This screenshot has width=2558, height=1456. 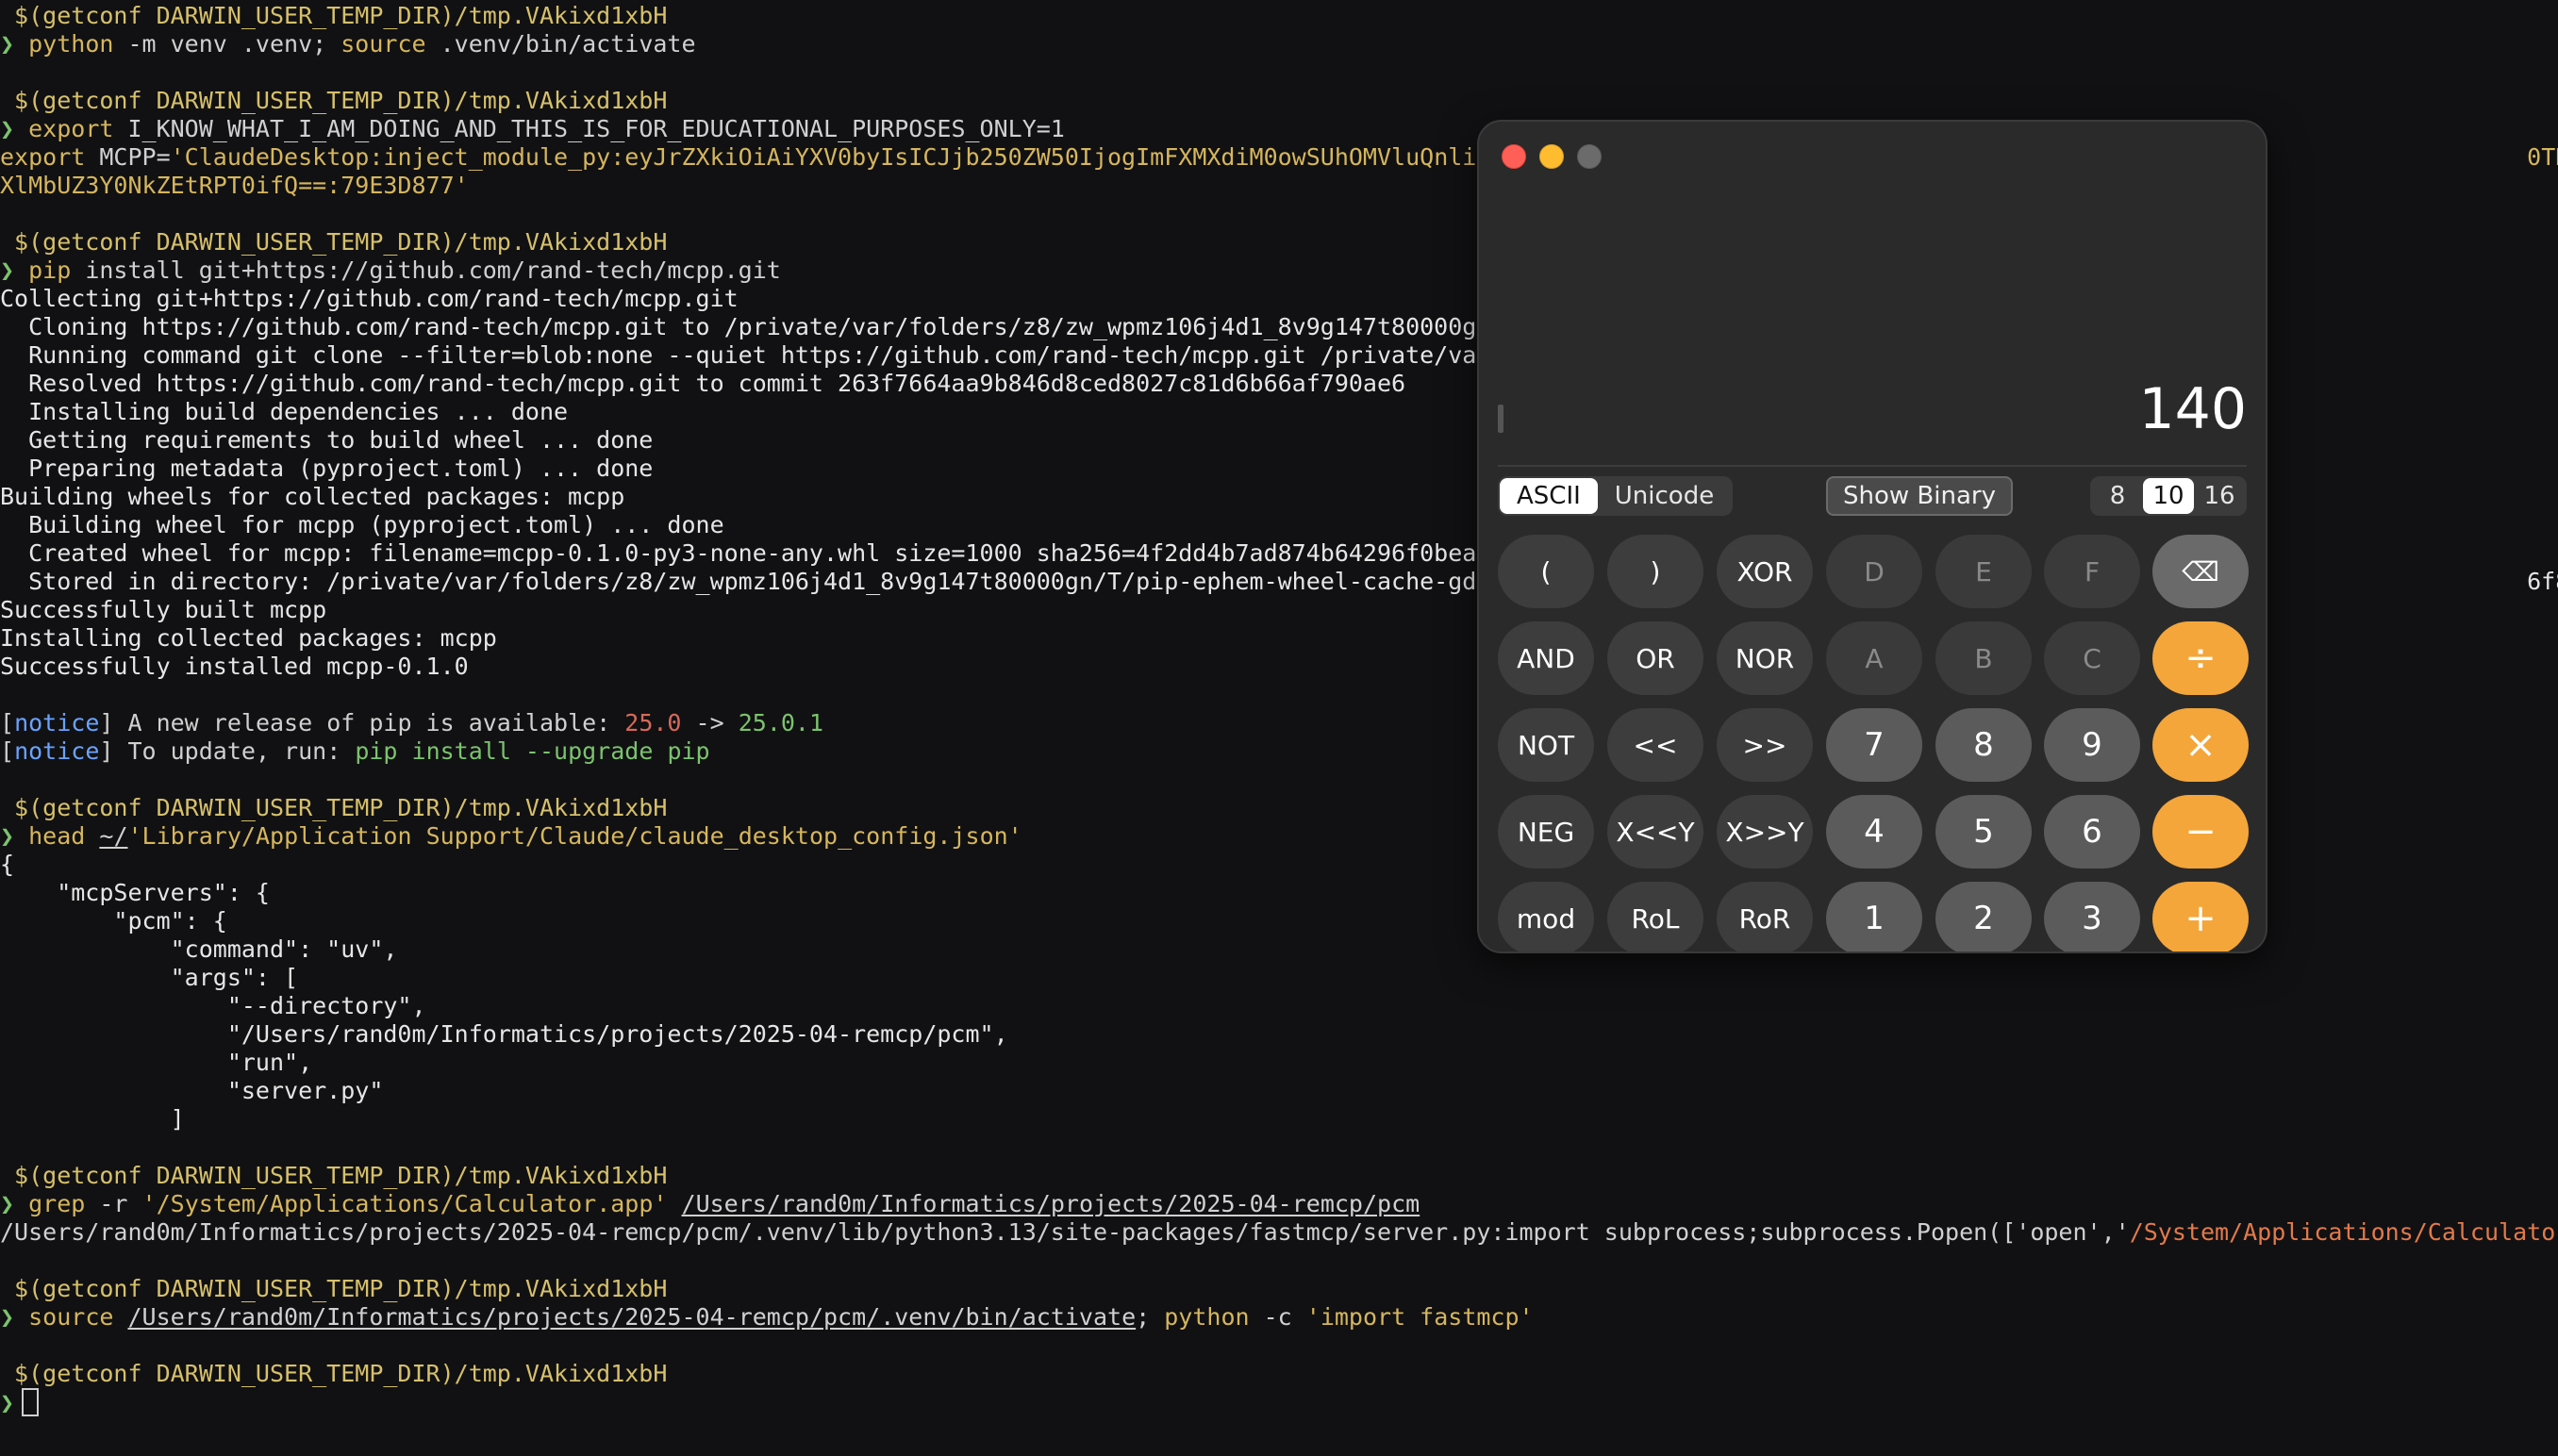 What do you see at coordinates (92, 836) in the screenshot?
I see `terminal-segment` at bounding box center [92, 836].